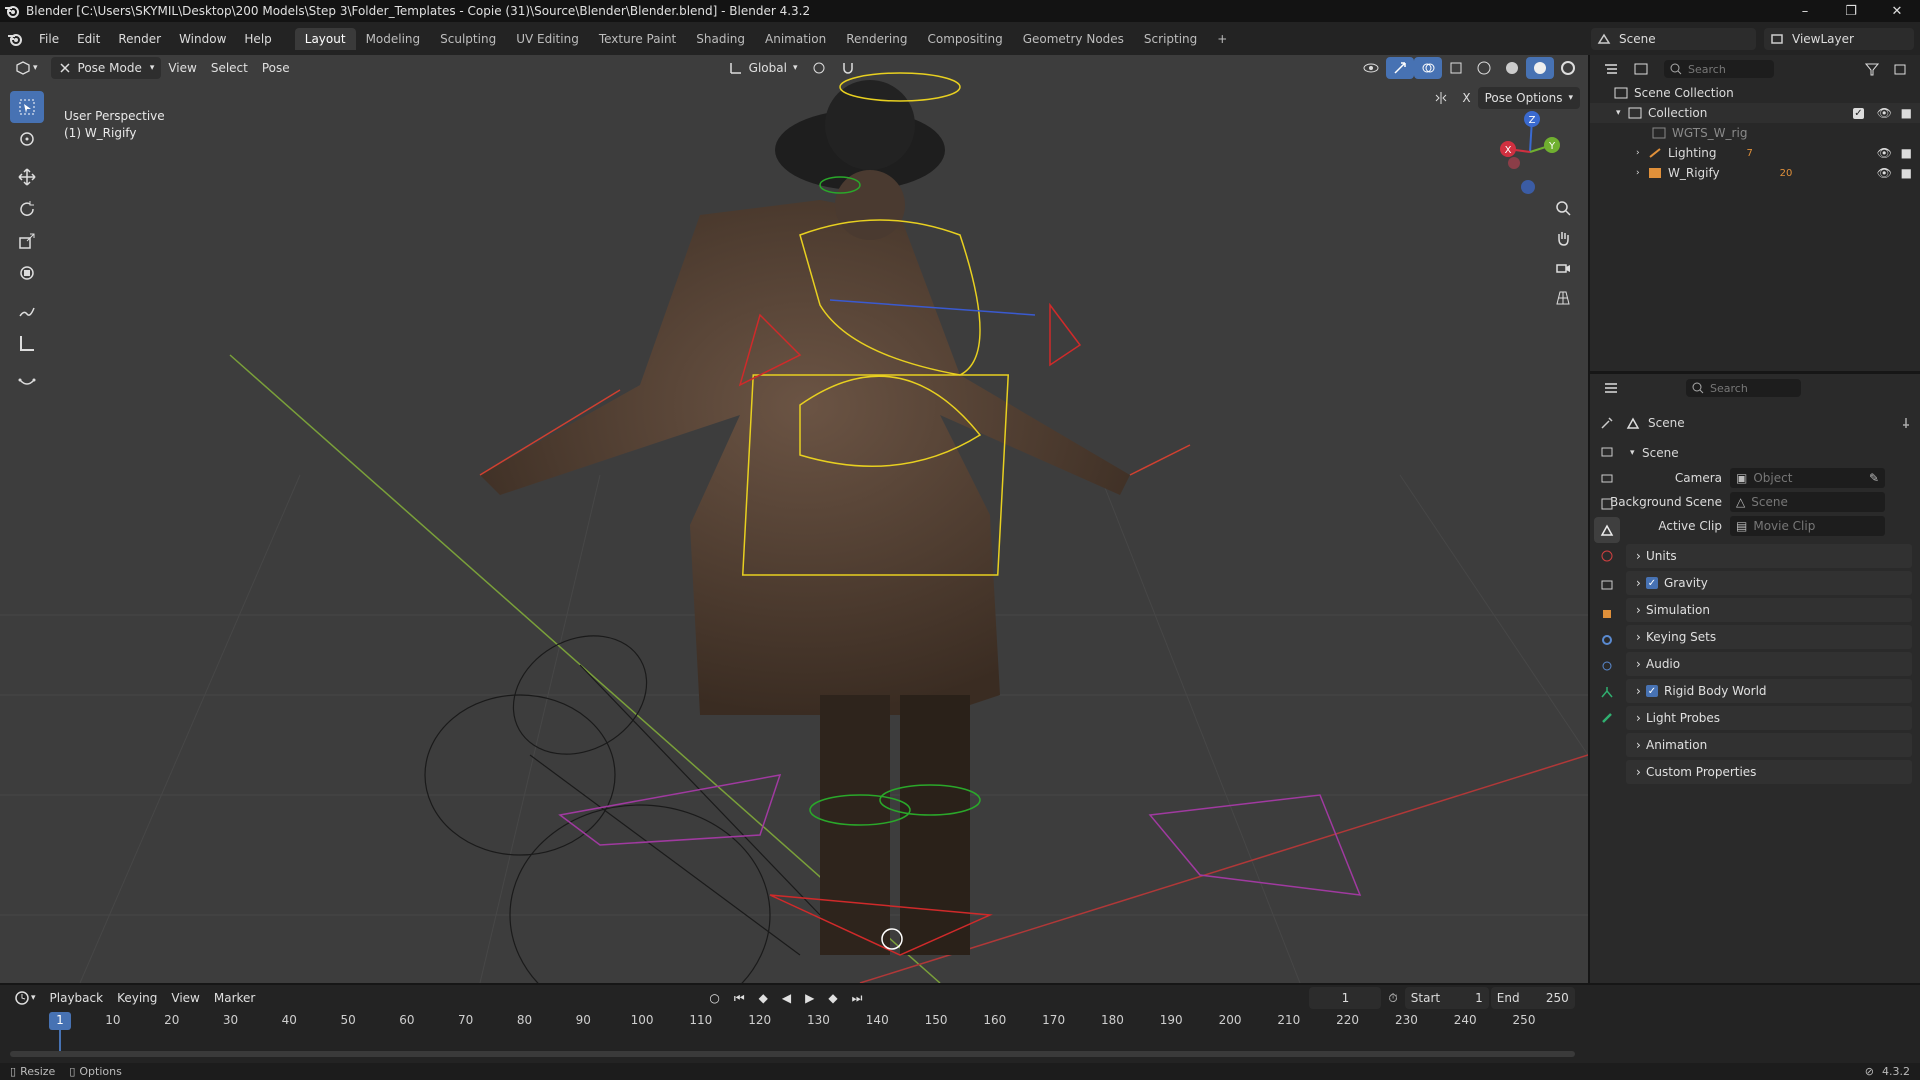 The width and height of the screenshot is (1920, 1080). I want to click on panel-keying-sets: › Keying Sets, so click(1769, 637).